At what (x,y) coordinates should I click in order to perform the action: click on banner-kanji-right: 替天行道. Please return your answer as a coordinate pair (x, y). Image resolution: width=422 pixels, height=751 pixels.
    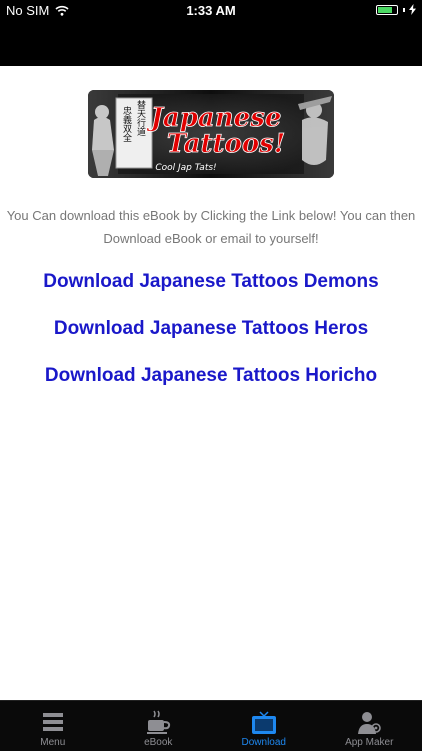
    Looking at the image, I should click on (141, 118).